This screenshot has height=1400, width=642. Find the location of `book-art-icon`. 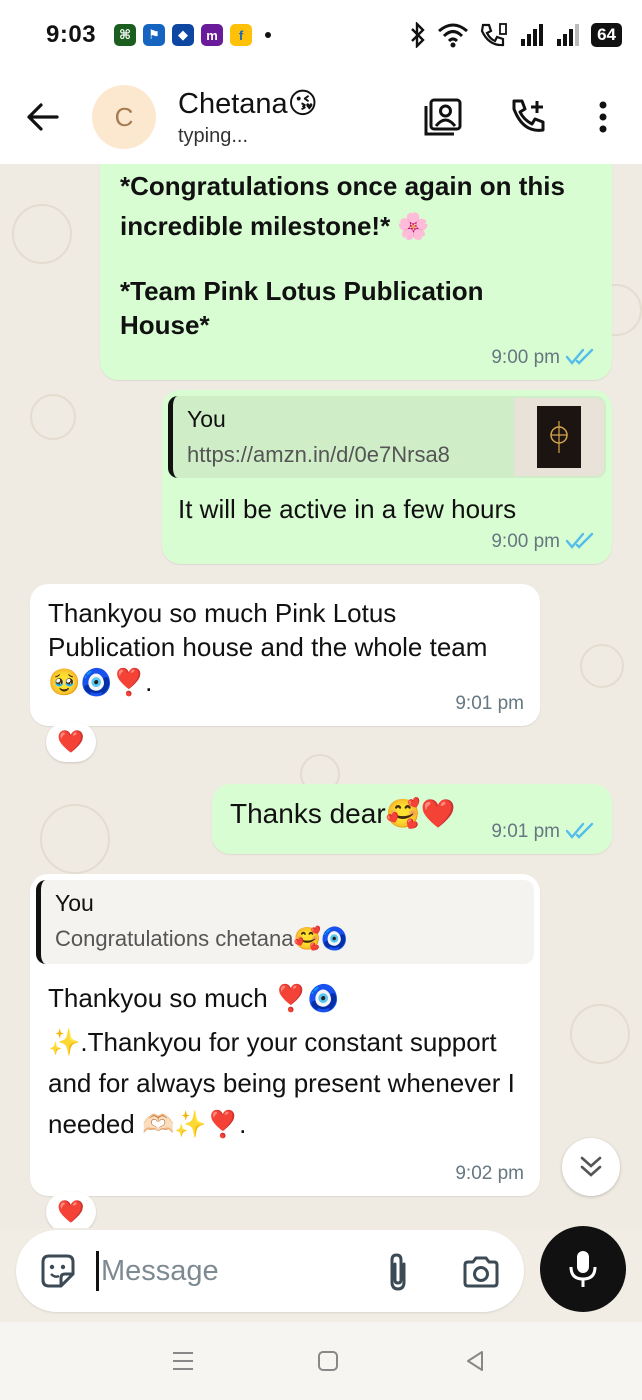

book-art-icon is located at coordinates (559, 437).